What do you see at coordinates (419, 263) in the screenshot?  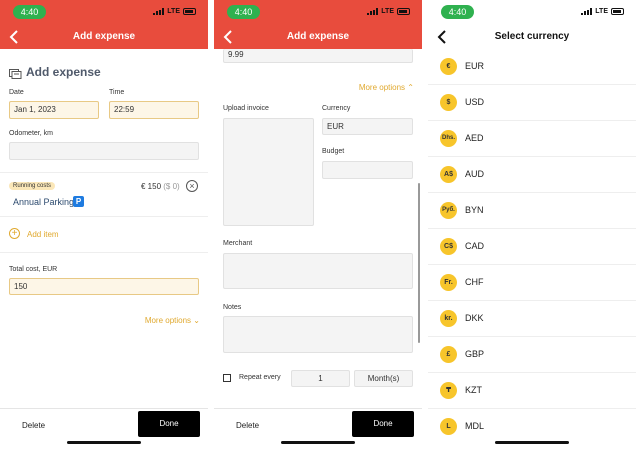 I see `scrollbar` at bounding box center [419, 263].